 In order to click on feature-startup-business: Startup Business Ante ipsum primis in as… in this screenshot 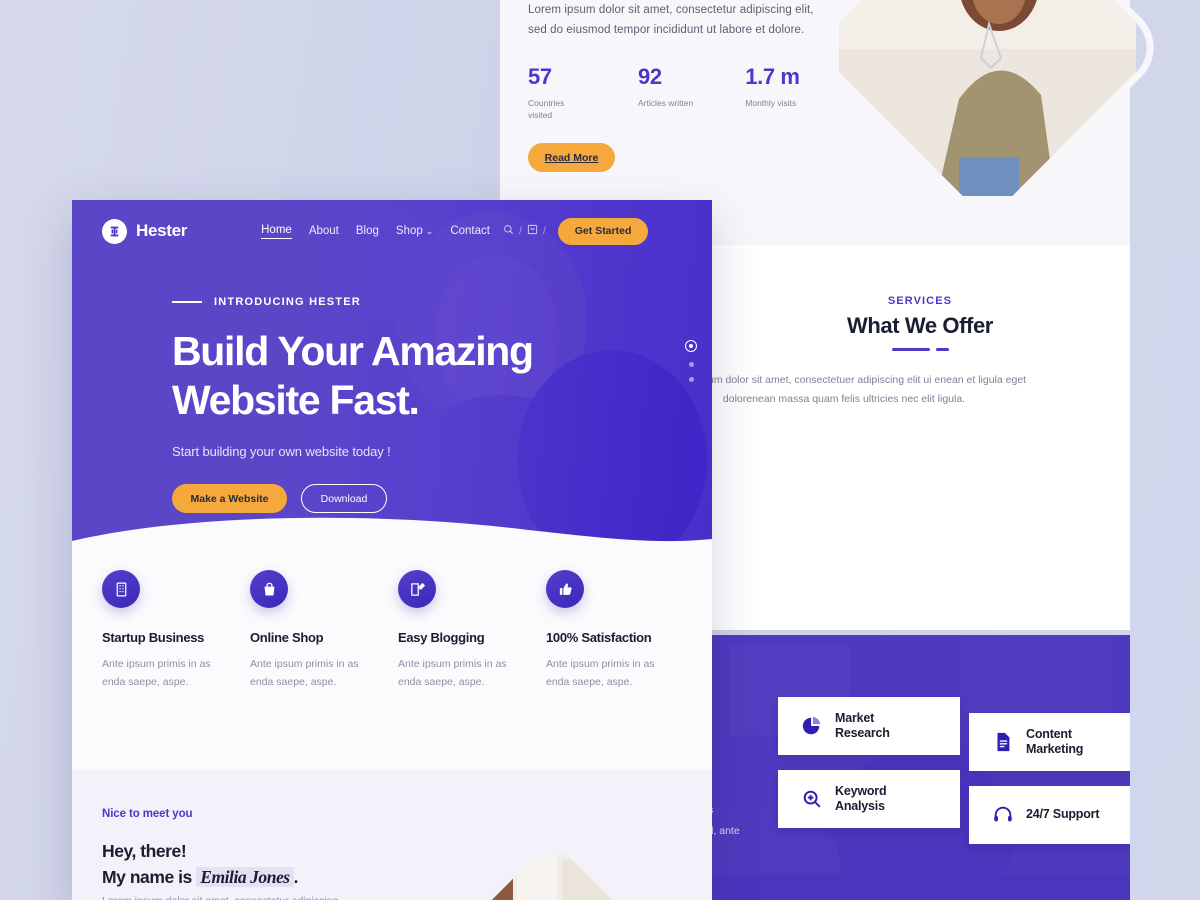, I will do `click(176, 660)`.